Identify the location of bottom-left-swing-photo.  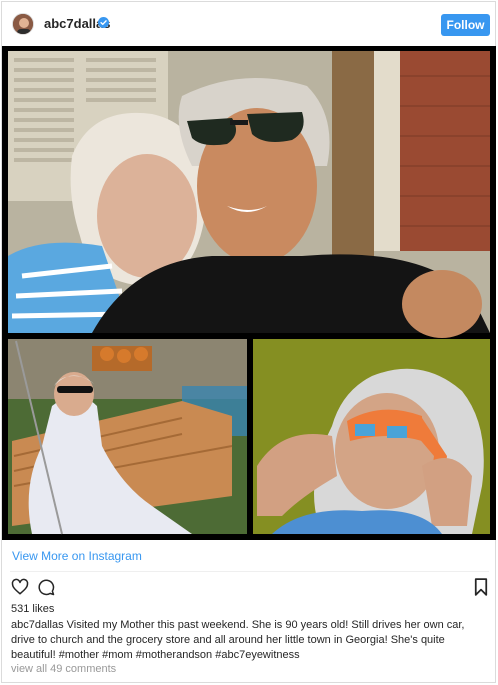
(127, 437).